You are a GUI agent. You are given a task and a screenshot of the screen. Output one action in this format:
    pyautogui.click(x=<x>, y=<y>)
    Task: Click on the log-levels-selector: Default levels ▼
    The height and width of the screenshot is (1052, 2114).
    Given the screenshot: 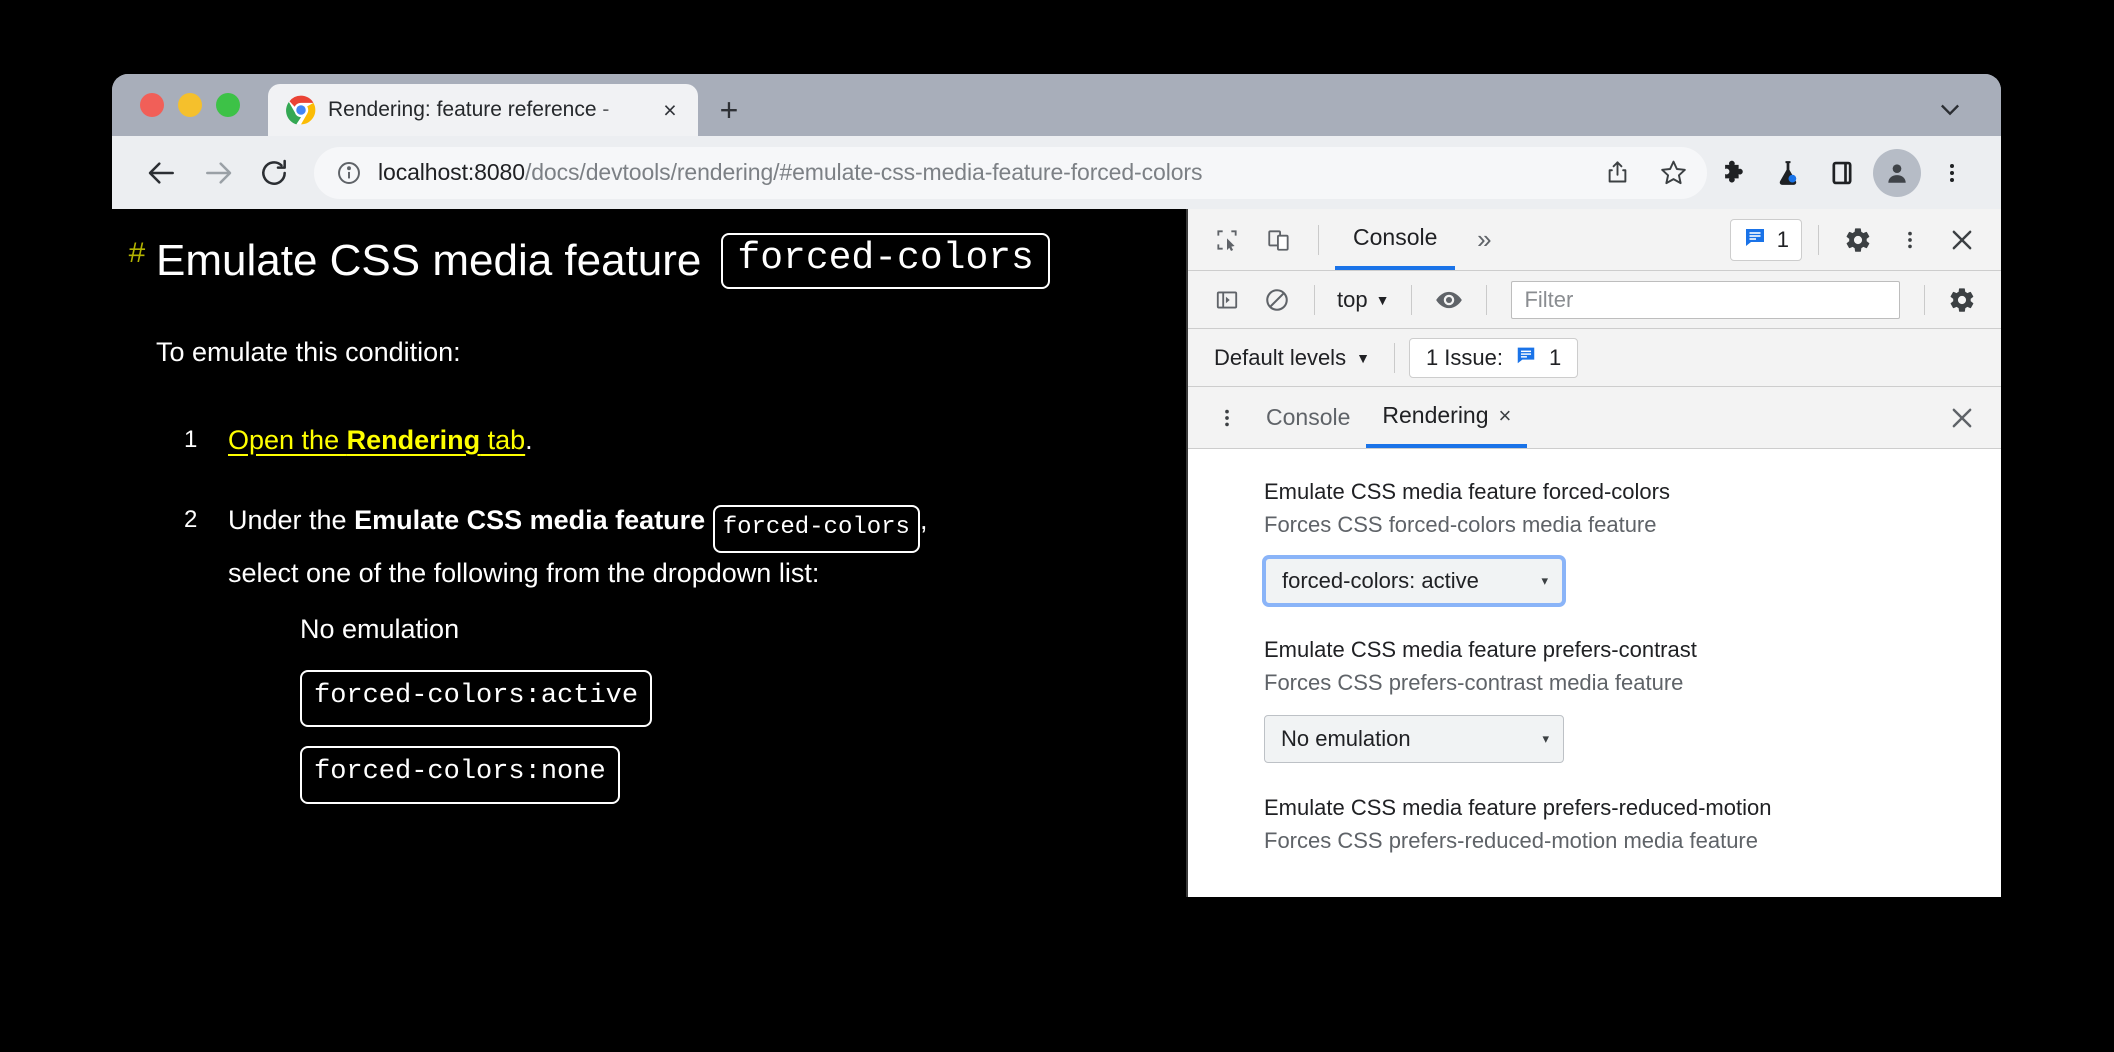 What is the action you would take?
    pyautogui.click(x=1292, y=358)
    